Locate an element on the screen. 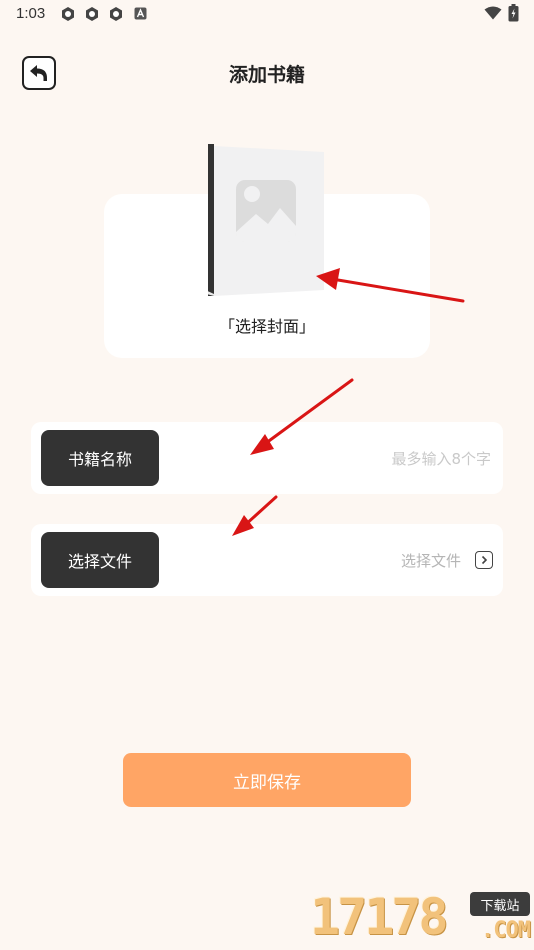 The height and width of the screenshot is (950, 534). watermark-logo: 17178 下载站 .COM is located at coordinates (421, 918).